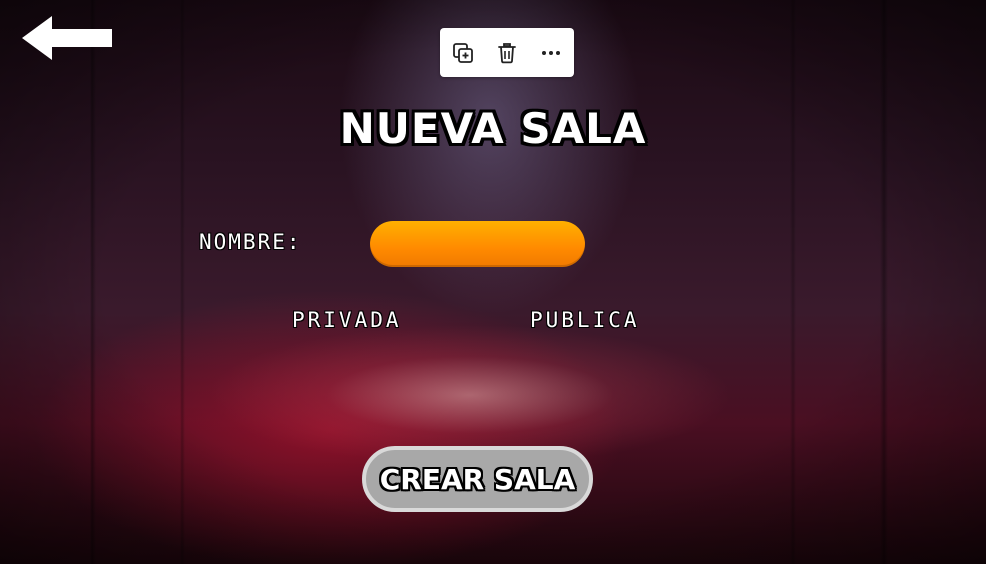  I want to click on option-public: PUBLICA, so click(585, 320).